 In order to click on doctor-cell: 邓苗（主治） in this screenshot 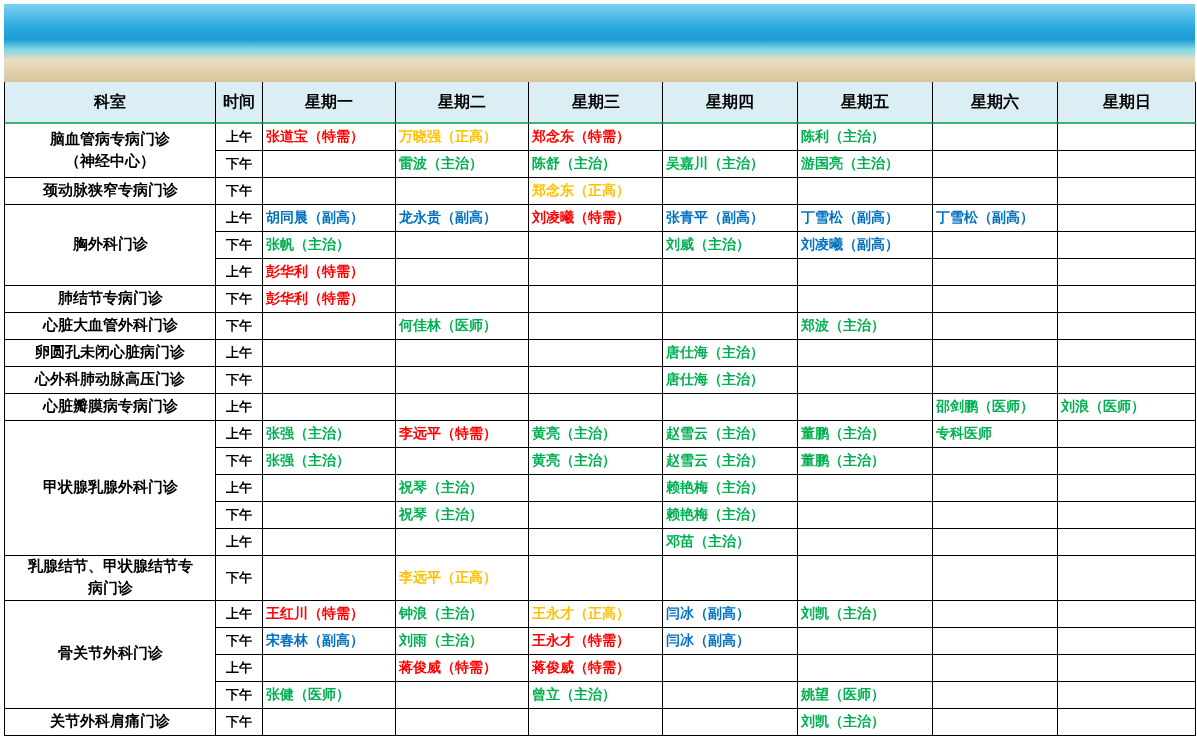, I will do `click(730, 542)`.